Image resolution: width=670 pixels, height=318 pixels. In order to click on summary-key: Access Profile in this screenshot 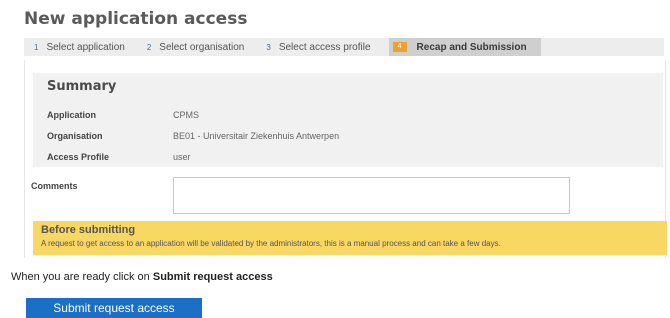, I will do `click(78, 157)`.